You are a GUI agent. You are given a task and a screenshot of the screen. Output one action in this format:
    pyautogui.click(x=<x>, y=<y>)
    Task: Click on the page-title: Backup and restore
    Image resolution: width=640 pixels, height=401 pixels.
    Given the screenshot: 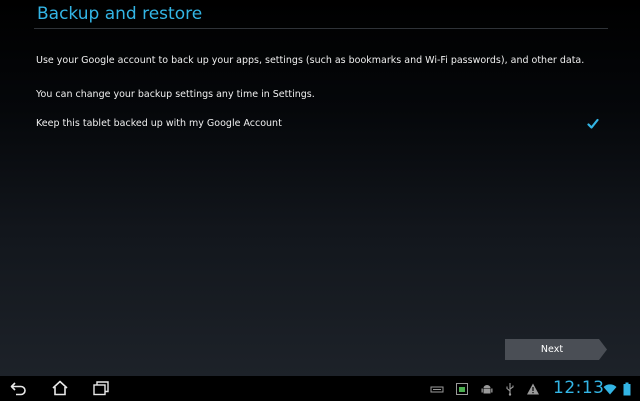 What is the action you would take?
    pyautogui.click(x=120, y=14)
    